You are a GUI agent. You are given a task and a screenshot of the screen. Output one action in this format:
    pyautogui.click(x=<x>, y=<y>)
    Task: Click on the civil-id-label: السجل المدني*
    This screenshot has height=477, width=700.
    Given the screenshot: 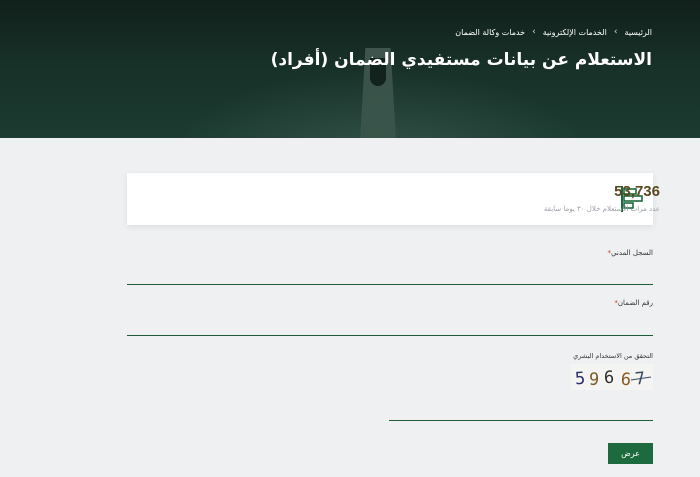 What is the action you would take?
    pyautogui.click(x=630, y=253)
    